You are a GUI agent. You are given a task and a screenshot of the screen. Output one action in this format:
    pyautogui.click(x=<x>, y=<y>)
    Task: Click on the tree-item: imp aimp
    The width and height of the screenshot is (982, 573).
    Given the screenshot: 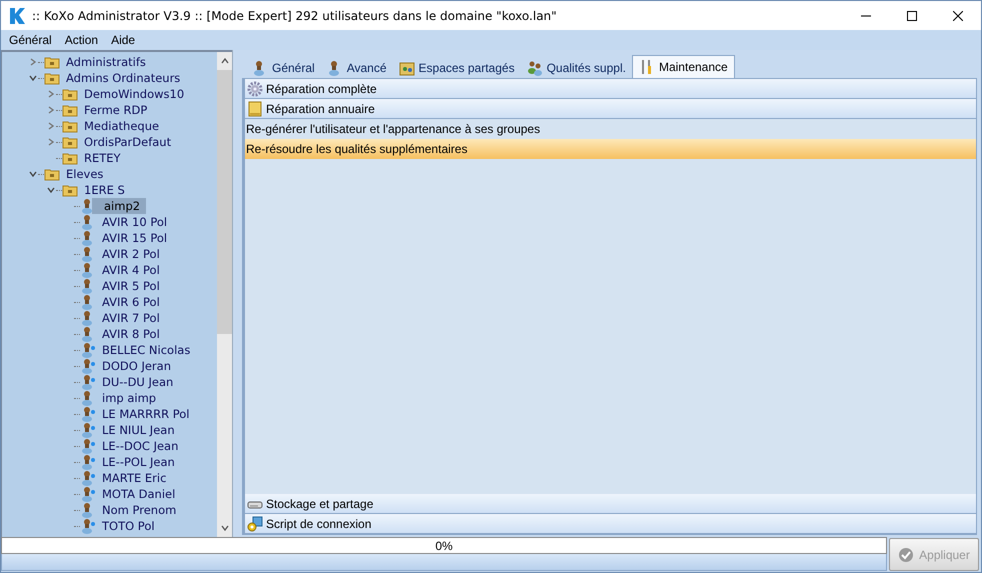 What is the action you would take?
    pyautogui.click(x=129, y=398)
    